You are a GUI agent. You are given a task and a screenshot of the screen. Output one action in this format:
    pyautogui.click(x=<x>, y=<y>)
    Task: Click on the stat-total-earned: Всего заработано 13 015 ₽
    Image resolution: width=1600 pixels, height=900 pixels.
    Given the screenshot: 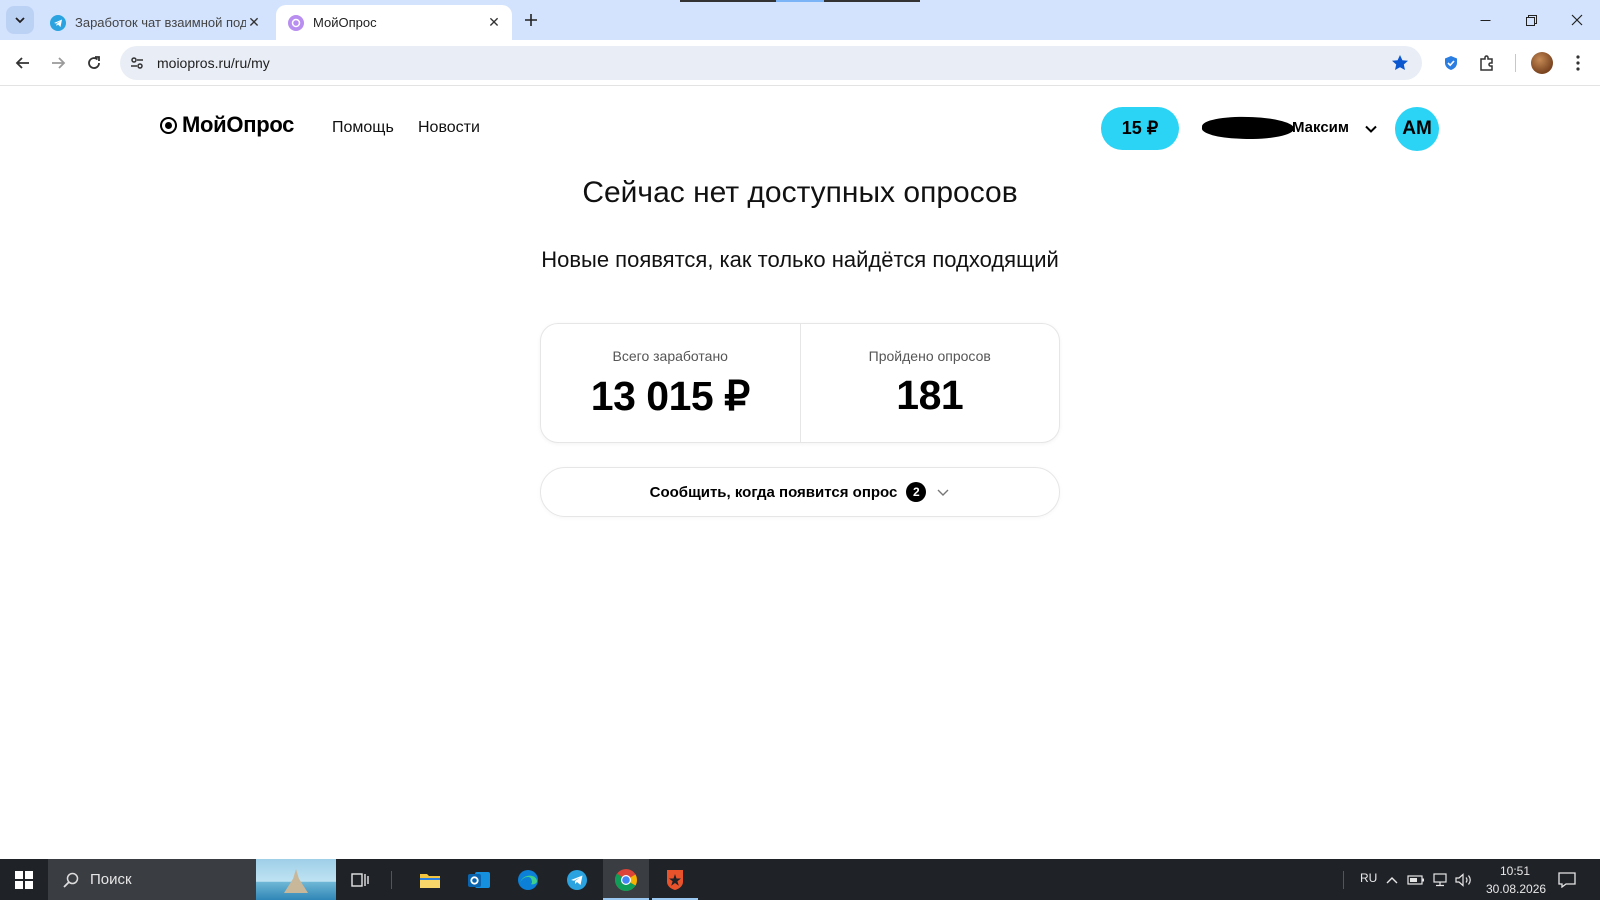 What is the action you would take?
    pyautogui.click(x=670, y=383)
    